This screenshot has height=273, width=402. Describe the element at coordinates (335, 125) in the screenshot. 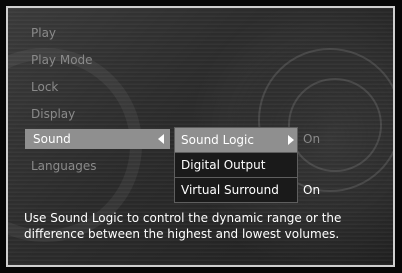

I see `decorative-ring` at that location.